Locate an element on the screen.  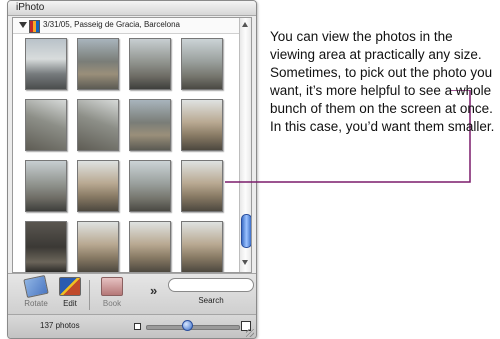
title-bar: iPhoto is located at coordinates (132, 8).